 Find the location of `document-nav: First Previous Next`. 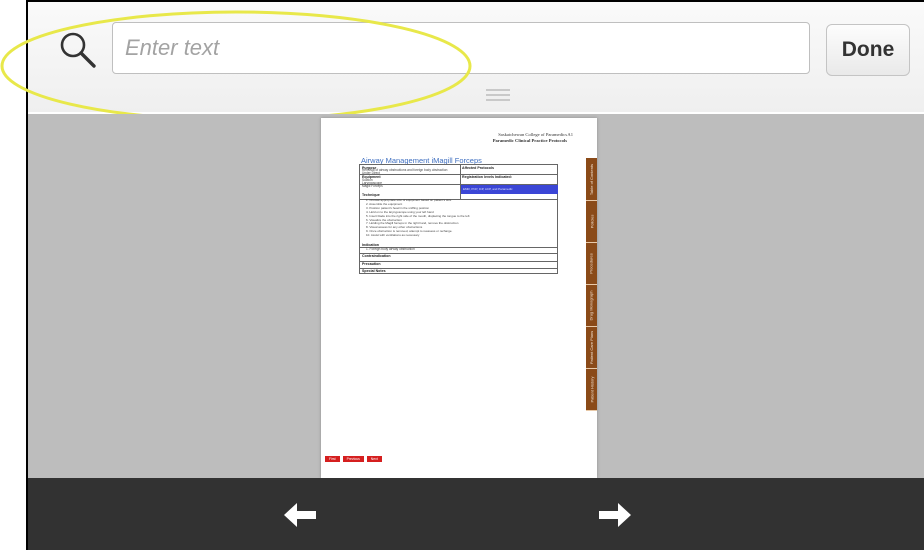

document-nav: First Previous Next is located at coordinates (353, 459).